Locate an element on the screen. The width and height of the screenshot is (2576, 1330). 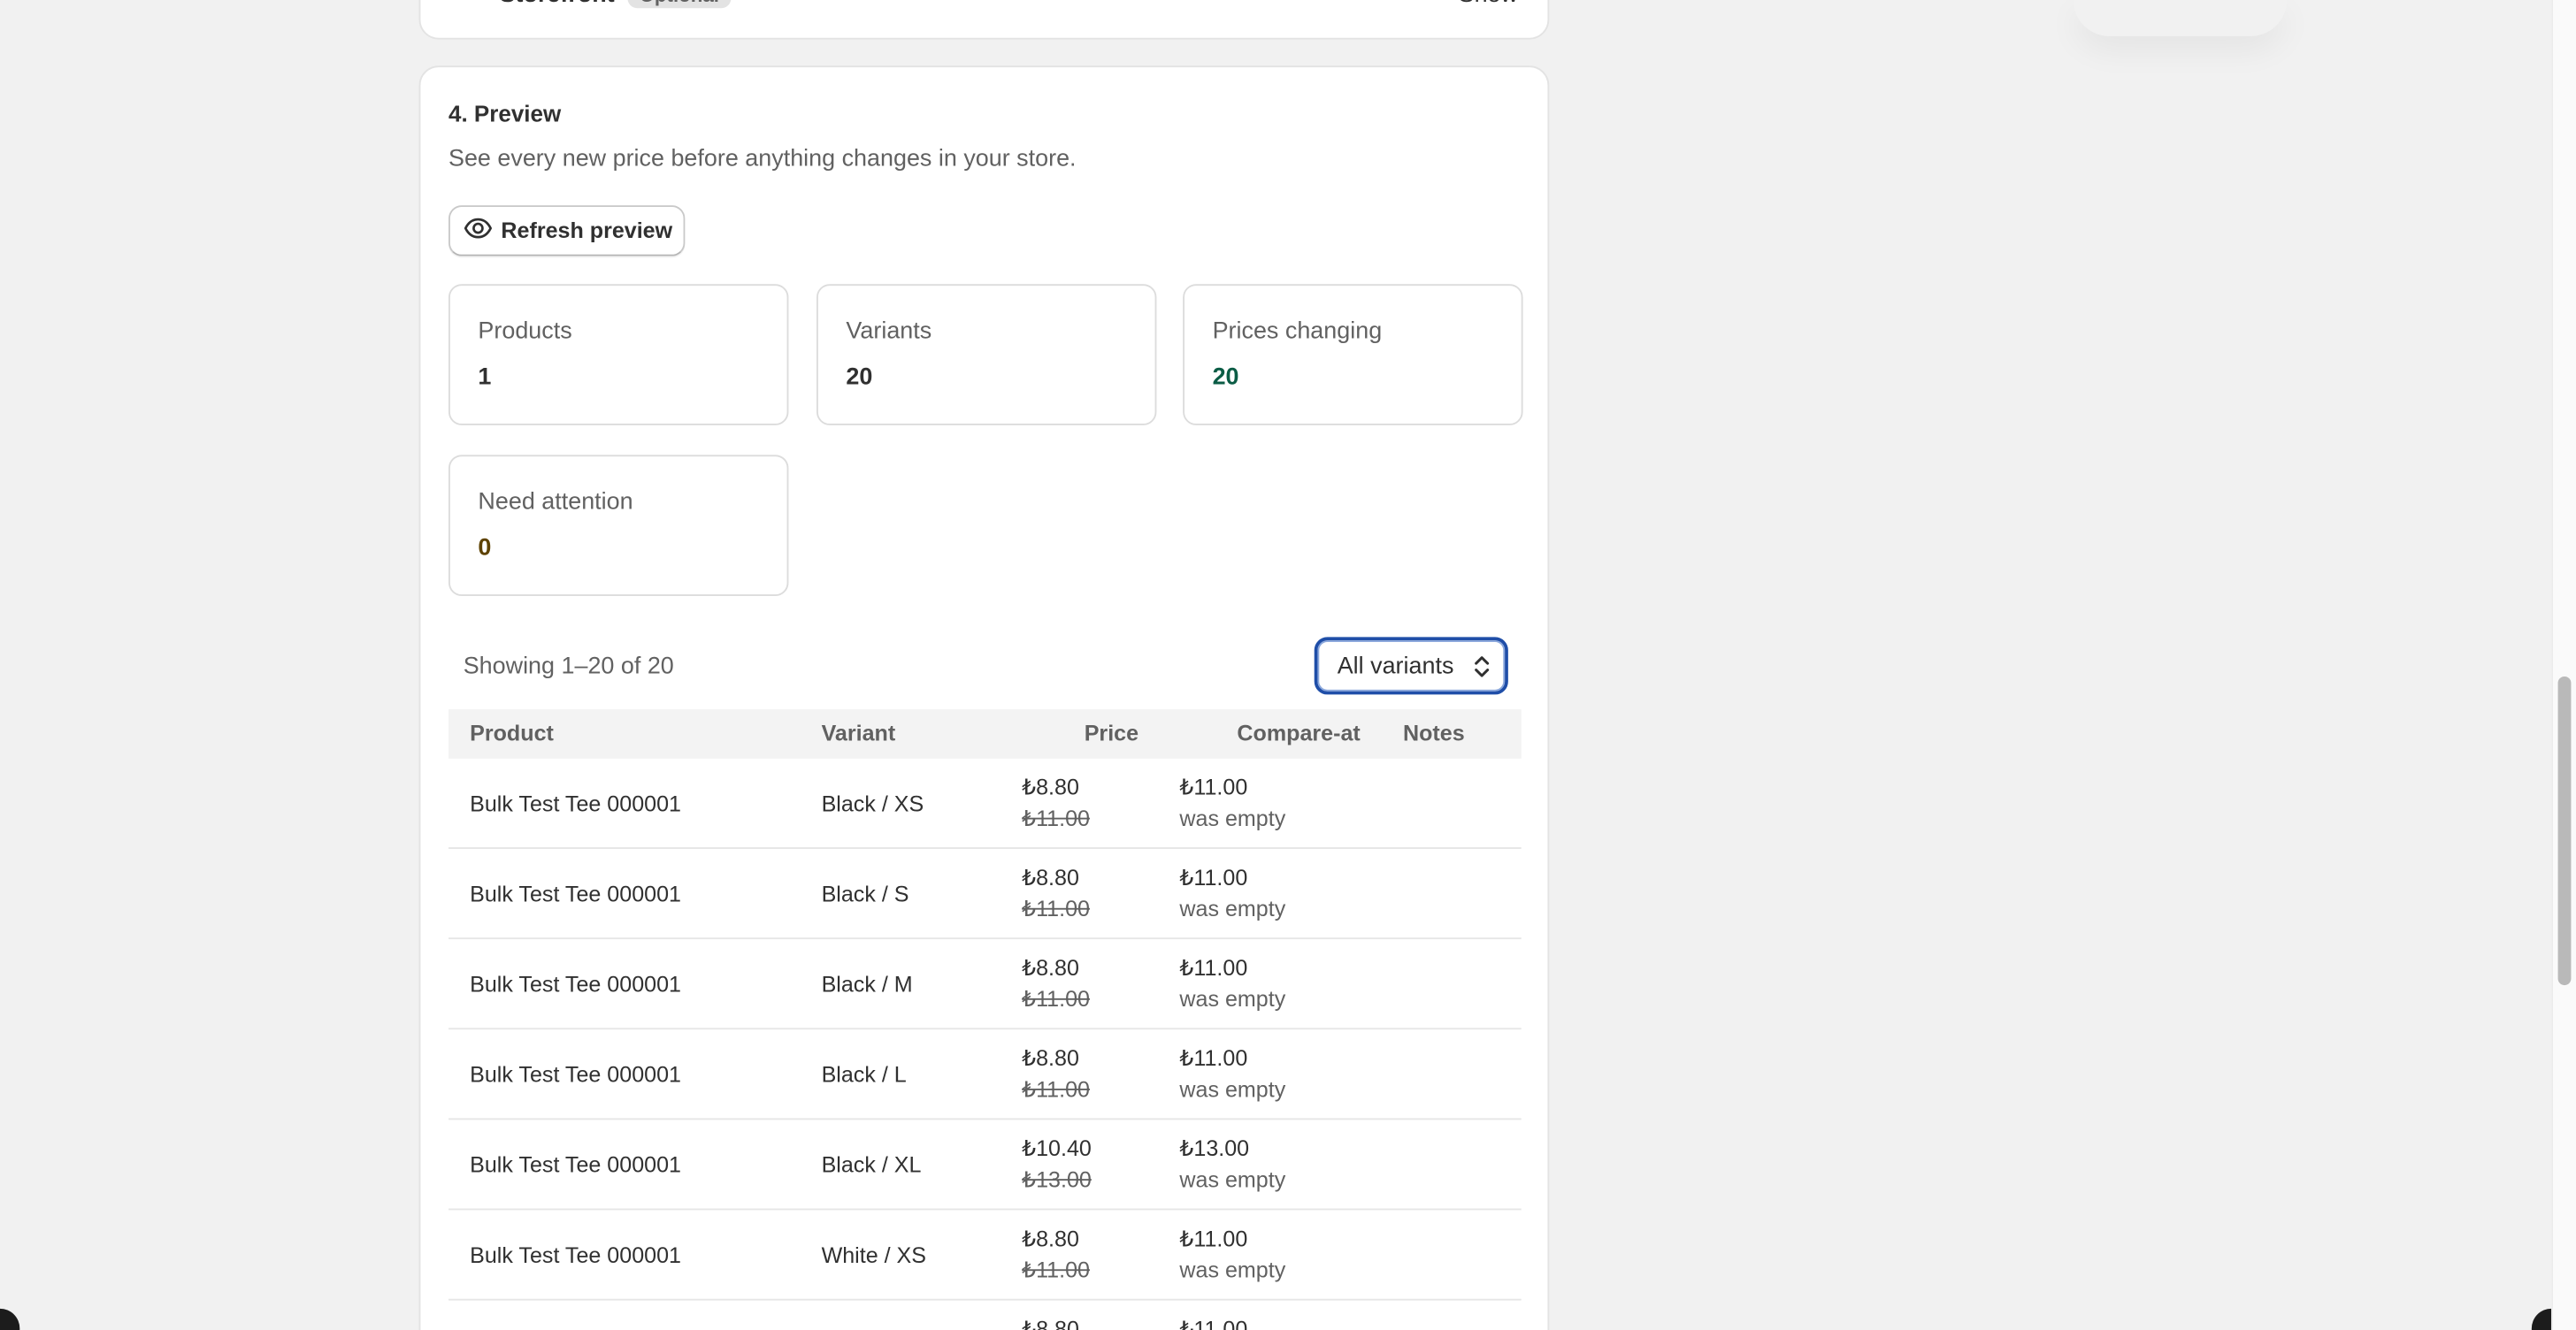
header-price: Price is located at coordinates (1111, 733).